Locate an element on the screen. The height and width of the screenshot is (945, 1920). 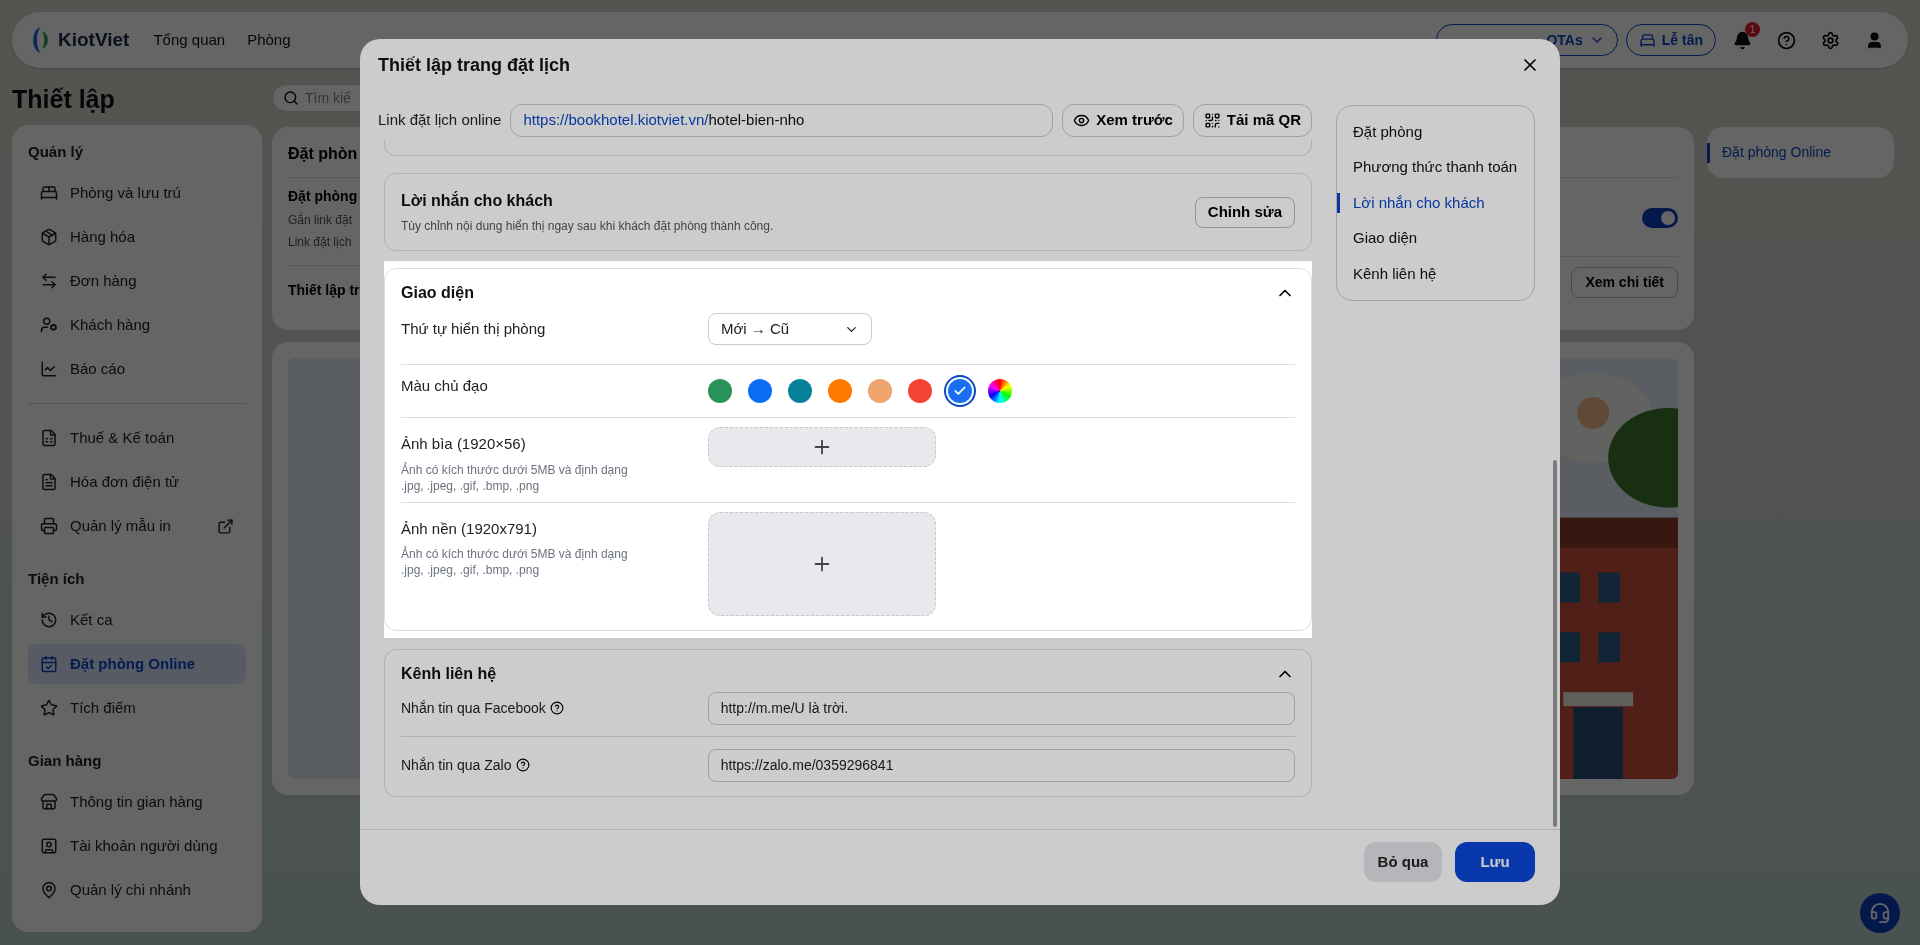
calendar-icon is located at coordinates (49, 664).